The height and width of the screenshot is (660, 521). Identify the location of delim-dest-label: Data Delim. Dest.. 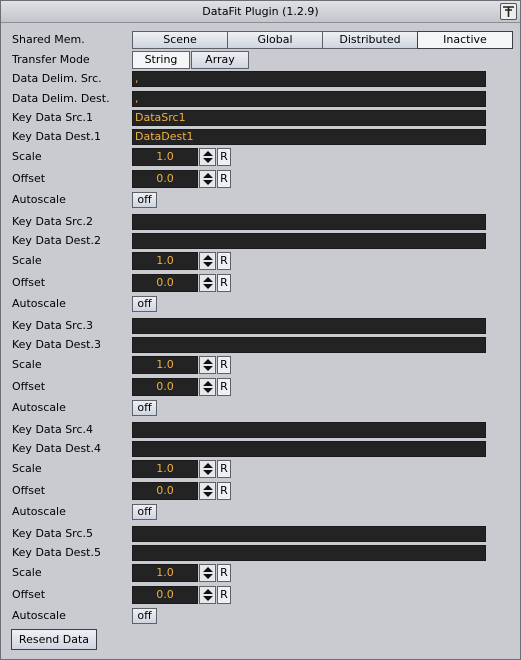
(61, 98).